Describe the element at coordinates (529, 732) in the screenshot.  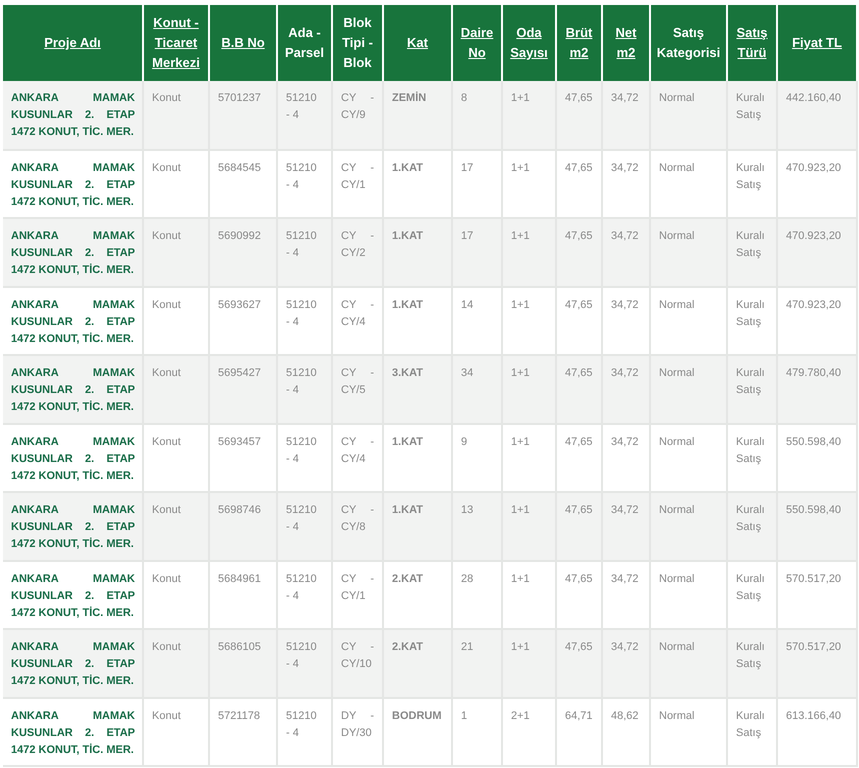
I see `table-cell: 2+1` at that location.